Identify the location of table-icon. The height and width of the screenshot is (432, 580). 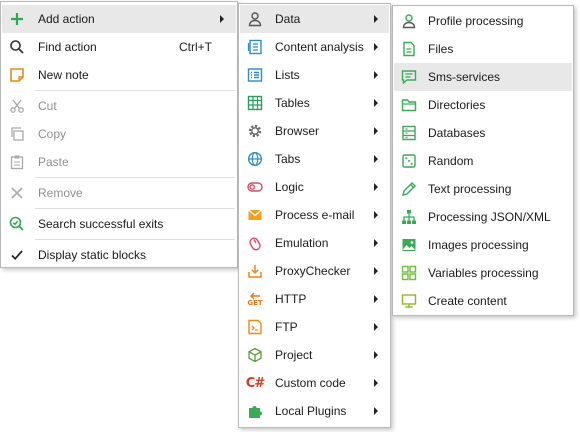
(255, 103).